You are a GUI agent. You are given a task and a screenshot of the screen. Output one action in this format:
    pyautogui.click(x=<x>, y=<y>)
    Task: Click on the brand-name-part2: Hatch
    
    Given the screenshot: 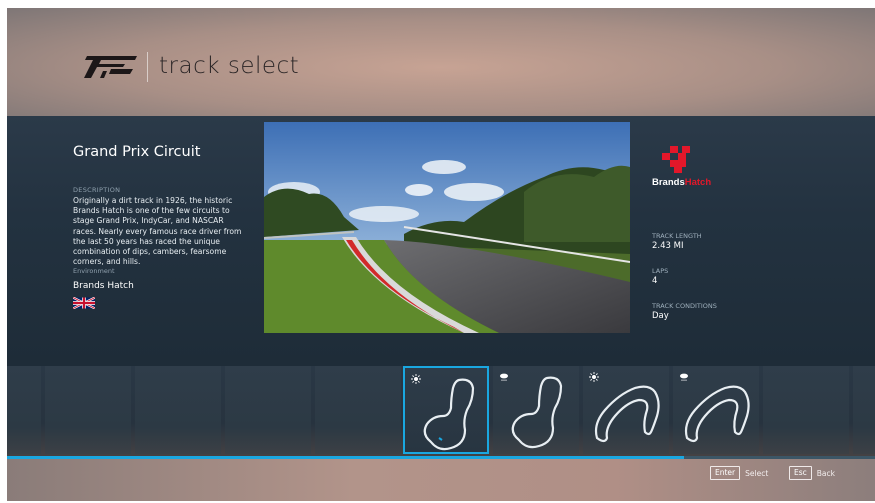 What is the action you would take?
    pyautogui.click(x=698, y=182)
    